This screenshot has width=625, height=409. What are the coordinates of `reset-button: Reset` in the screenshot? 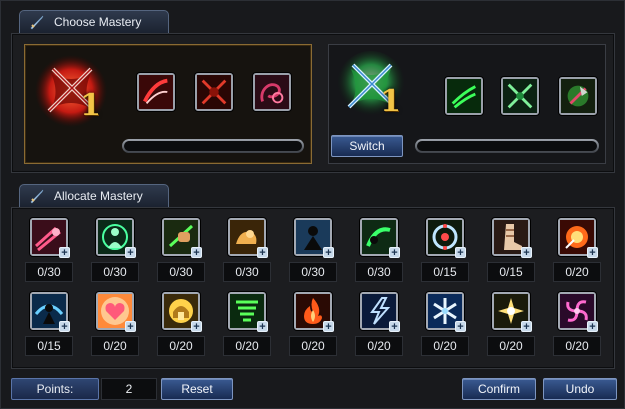 It's located at (197, 389).